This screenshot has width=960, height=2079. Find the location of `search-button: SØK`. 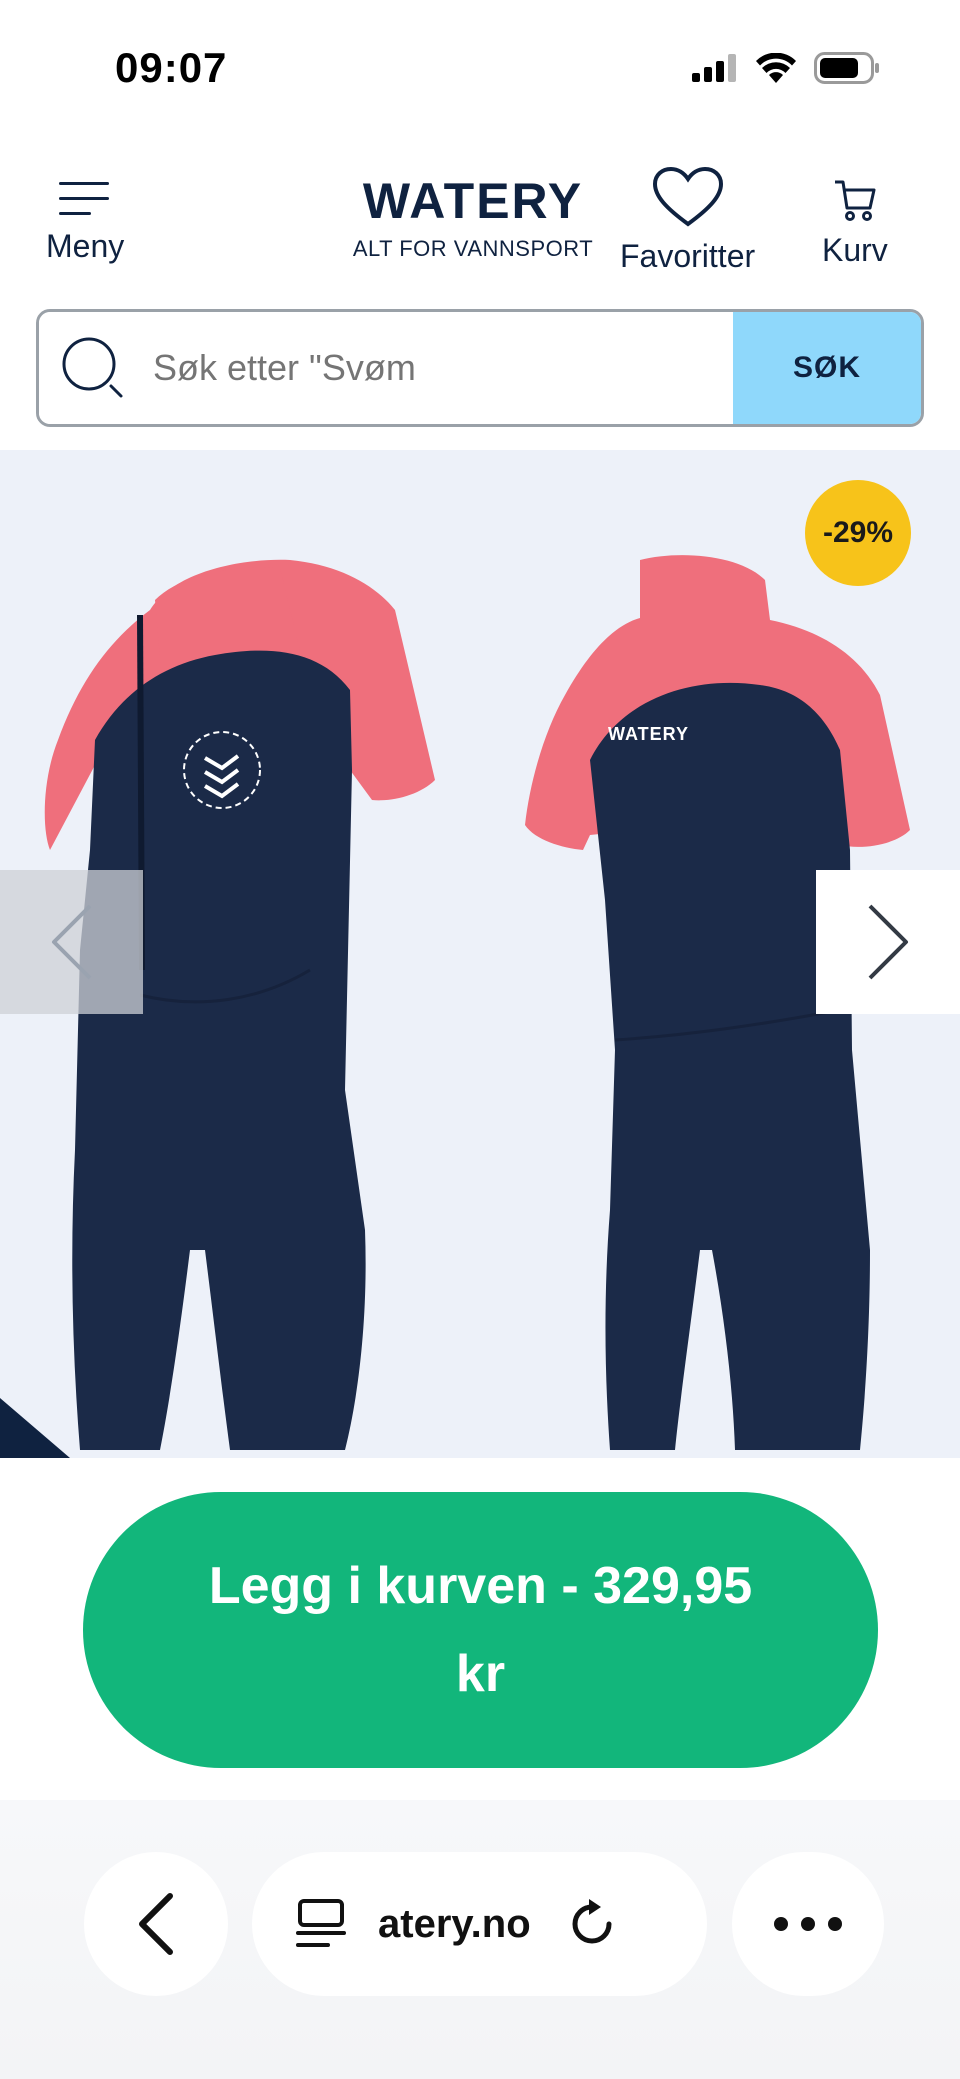

search-button: SØK is located at coordinates (827, 368).